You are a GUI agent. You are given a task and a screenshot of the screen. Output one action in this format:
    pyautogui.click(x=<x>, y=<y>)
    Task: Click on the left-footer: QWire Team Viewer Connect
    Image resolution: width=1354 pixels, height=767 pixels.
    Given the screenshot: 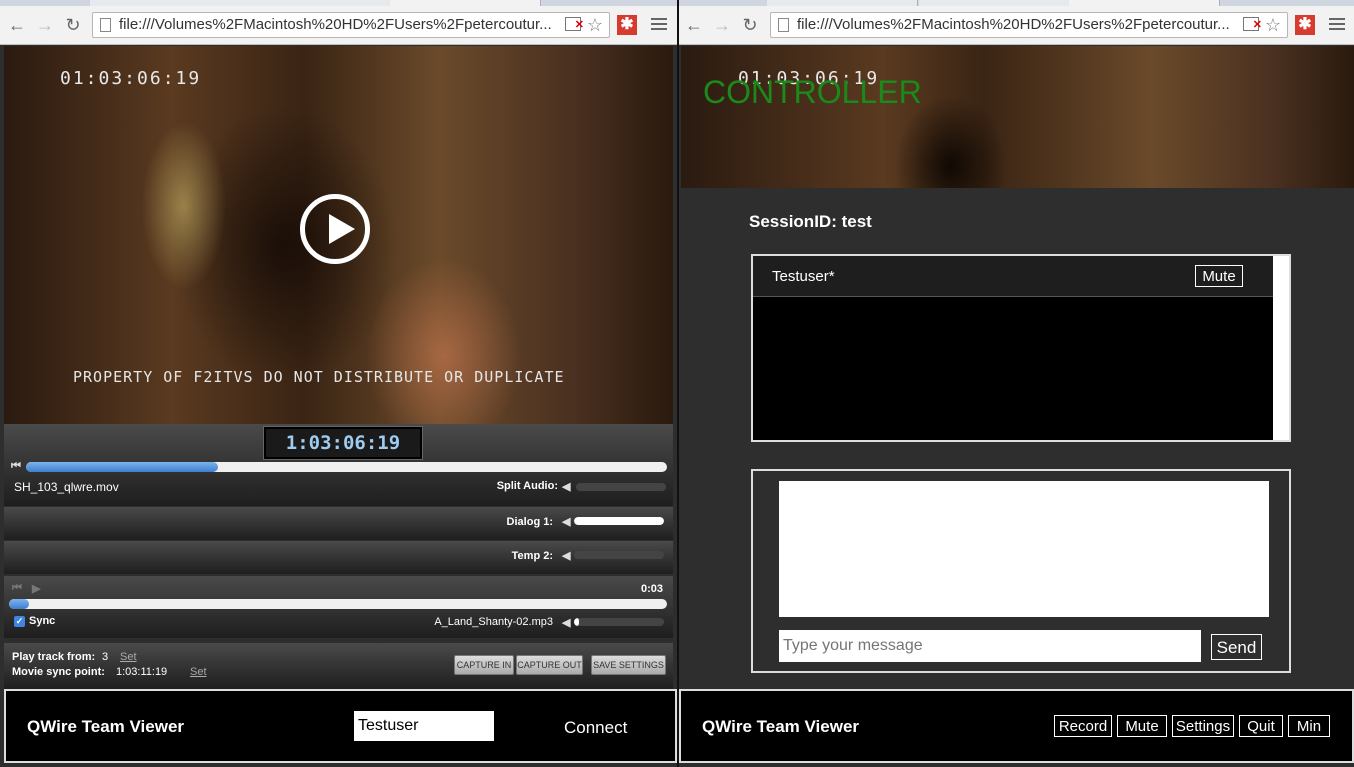 What is the action you would take?
    pyautogui.click(x=340, y=726)
    